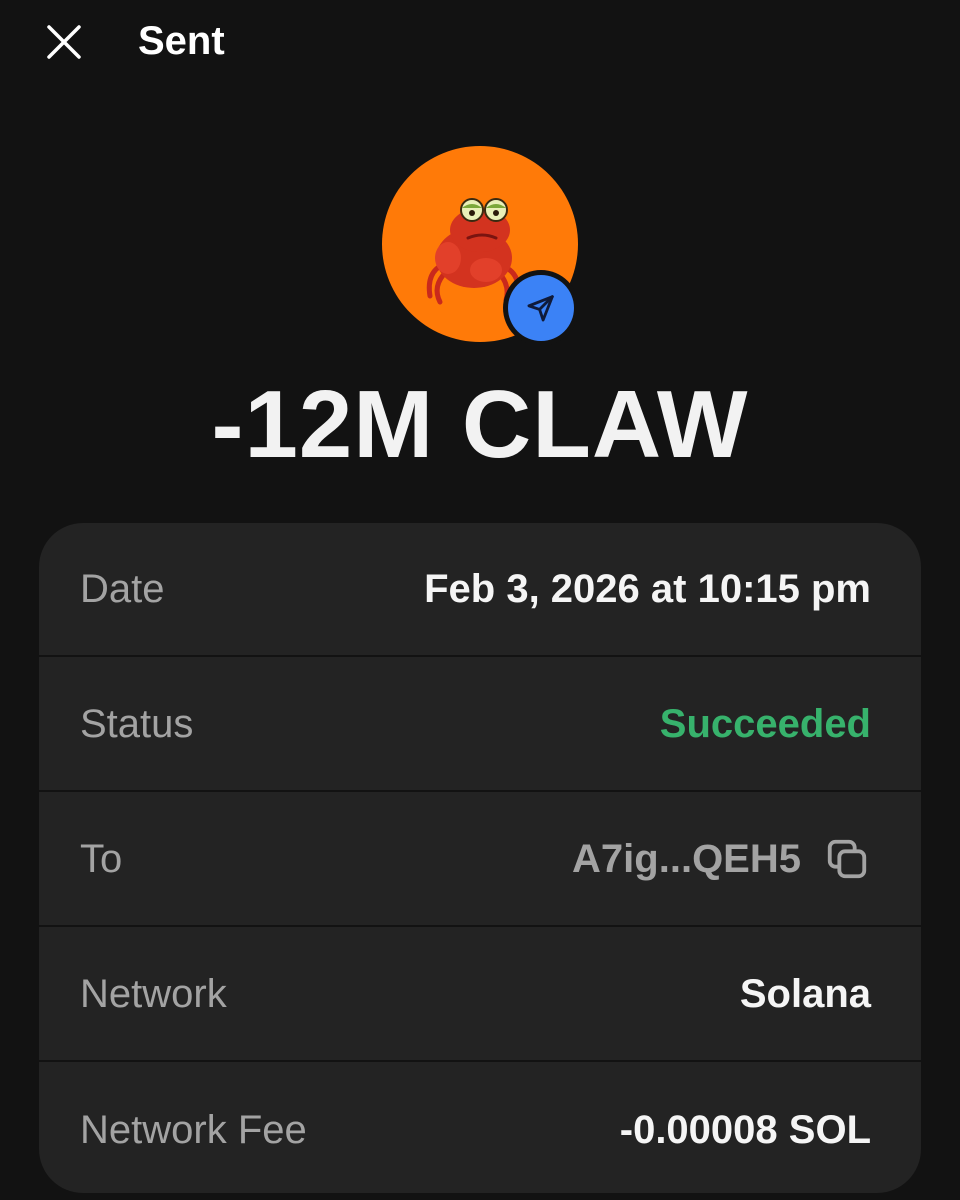 The width and height of the screenshot is (960, 1200). I want to click on to-address: A7ig...QEH5, so click(686, 858).